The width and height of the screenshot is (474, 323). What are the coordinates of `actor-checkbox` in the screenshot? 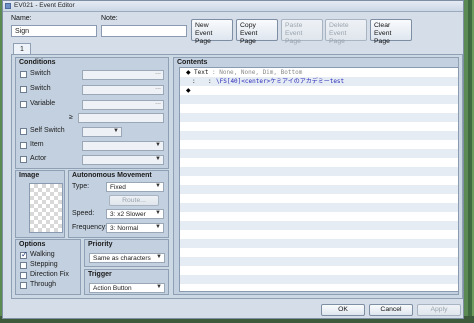 It's located at (23, 159).